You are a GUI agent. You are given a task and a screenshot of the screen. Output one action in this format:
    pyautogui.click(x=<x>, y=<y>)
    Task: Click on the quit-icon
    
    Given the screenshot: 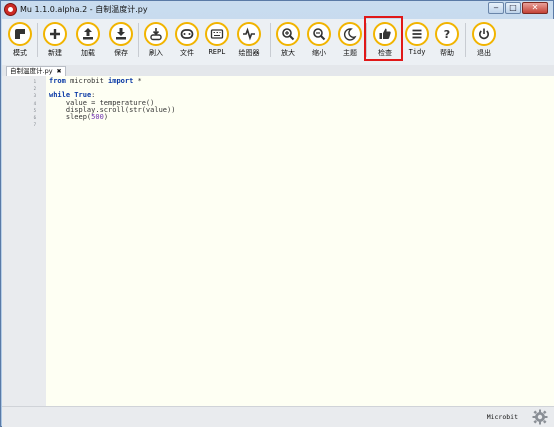 What is the action you would take?
    pyautogui.click(x=484, y=34)
    